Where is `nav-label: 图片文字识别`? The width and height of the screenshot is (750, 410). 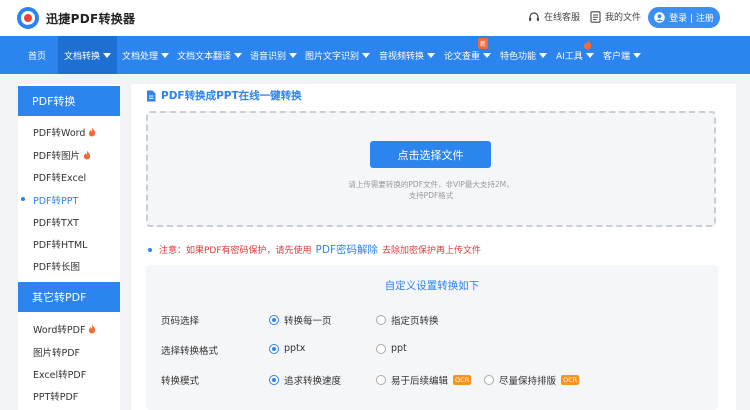 nav-label: 图片文字识别 is located at coordinates (332, 56).